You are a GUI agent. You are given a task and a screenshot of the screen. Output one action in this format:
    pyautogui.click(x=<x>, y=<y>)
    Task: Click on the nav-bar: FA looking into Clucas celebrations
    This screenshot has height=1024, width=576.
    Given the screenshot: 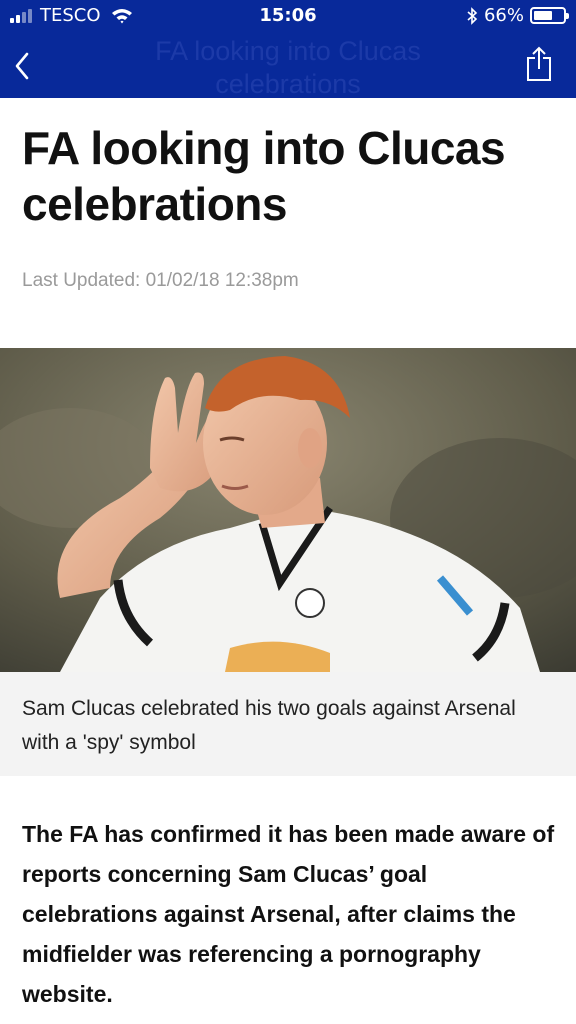 What is the action you would take?
    pyautogui.click(x=288, y=65)
    